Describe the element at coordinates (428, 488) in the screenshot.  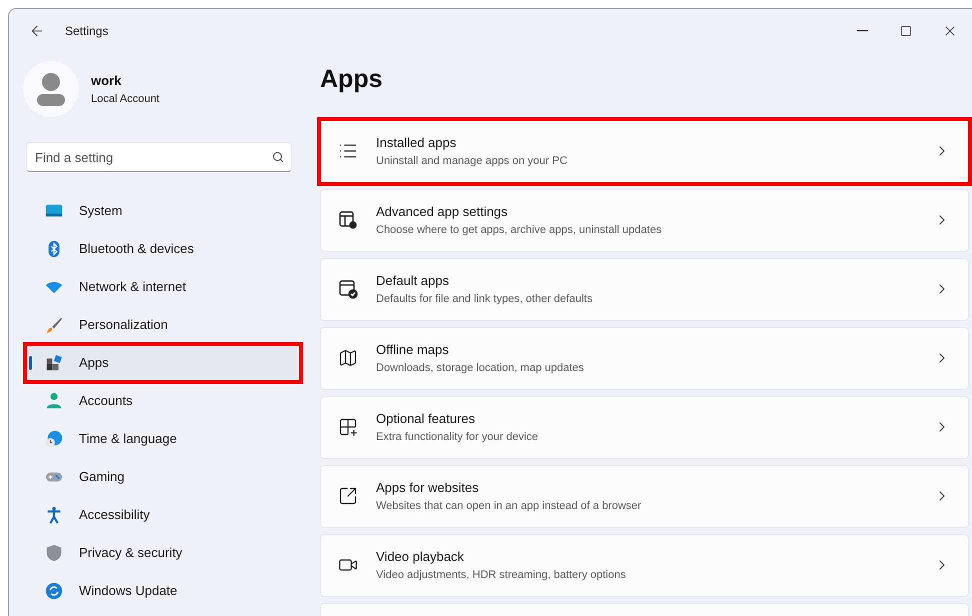
I see `card-title: Apps for websites` at that location.